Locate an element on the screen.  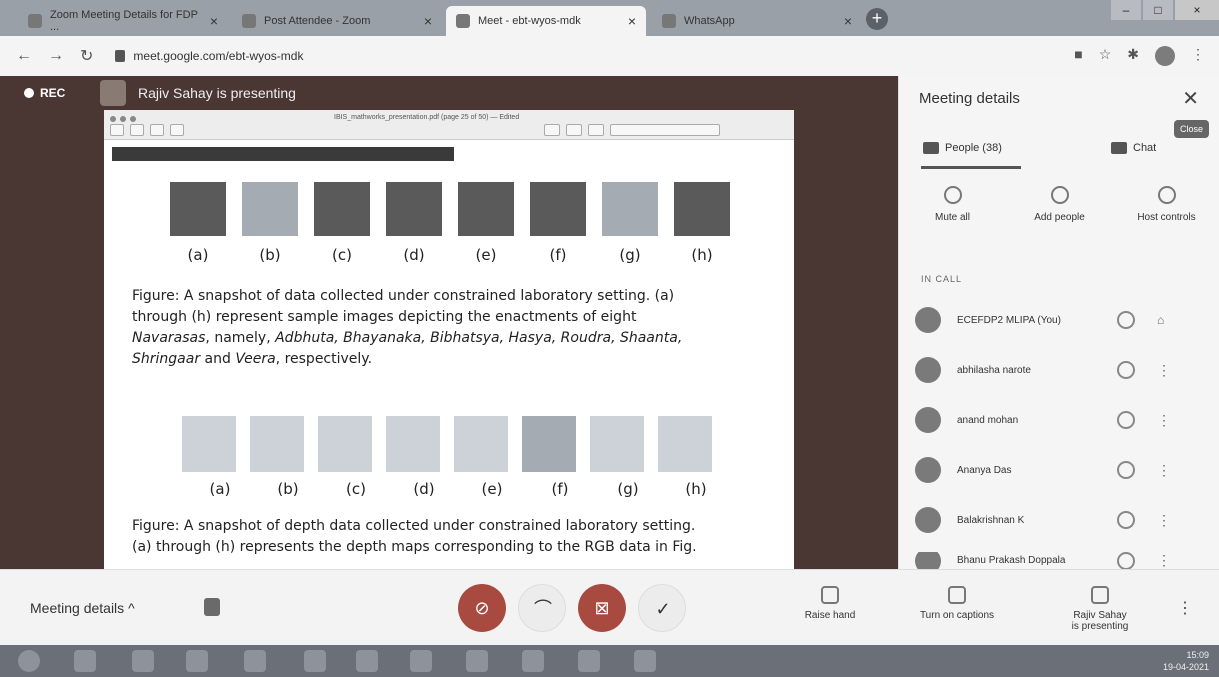
camera-icon: ■ is located at coordinates (1078, 56).